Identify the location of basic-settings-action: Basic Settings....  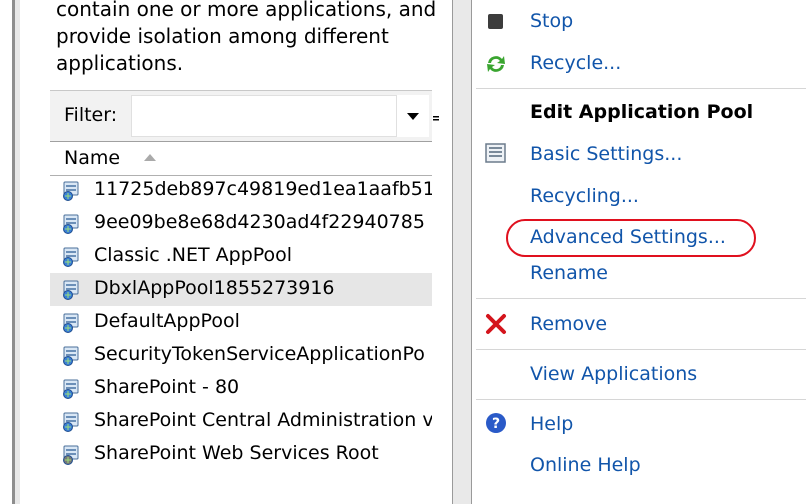
(606, 154).